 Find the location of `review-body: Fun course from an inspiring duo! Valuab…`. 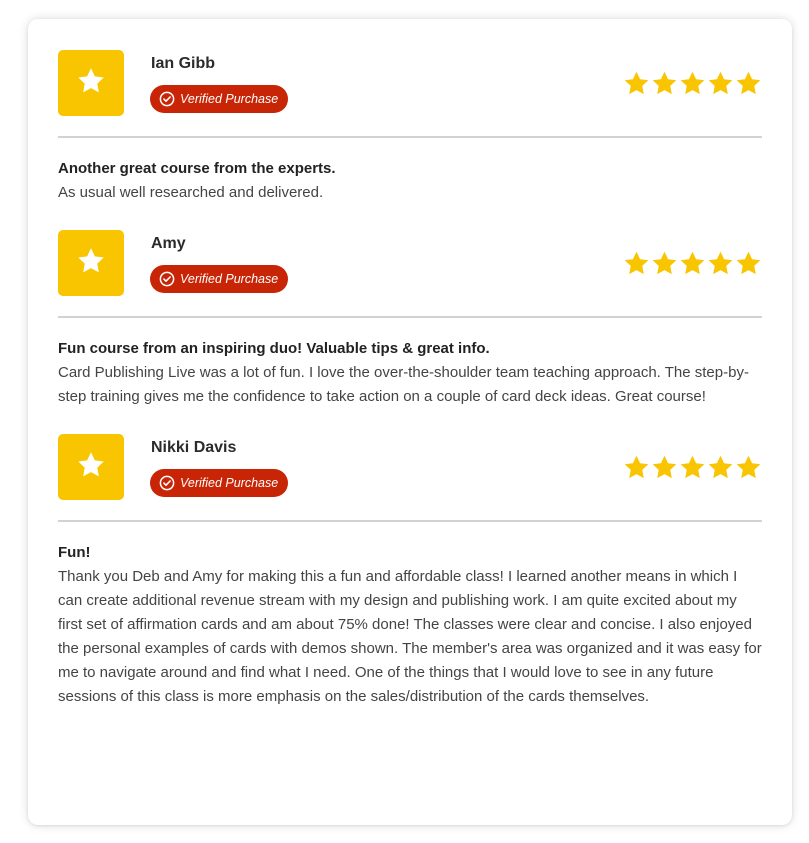

review-body: Fun course from an inspiring duo! Valuab… is located at coordinates (410, 376).